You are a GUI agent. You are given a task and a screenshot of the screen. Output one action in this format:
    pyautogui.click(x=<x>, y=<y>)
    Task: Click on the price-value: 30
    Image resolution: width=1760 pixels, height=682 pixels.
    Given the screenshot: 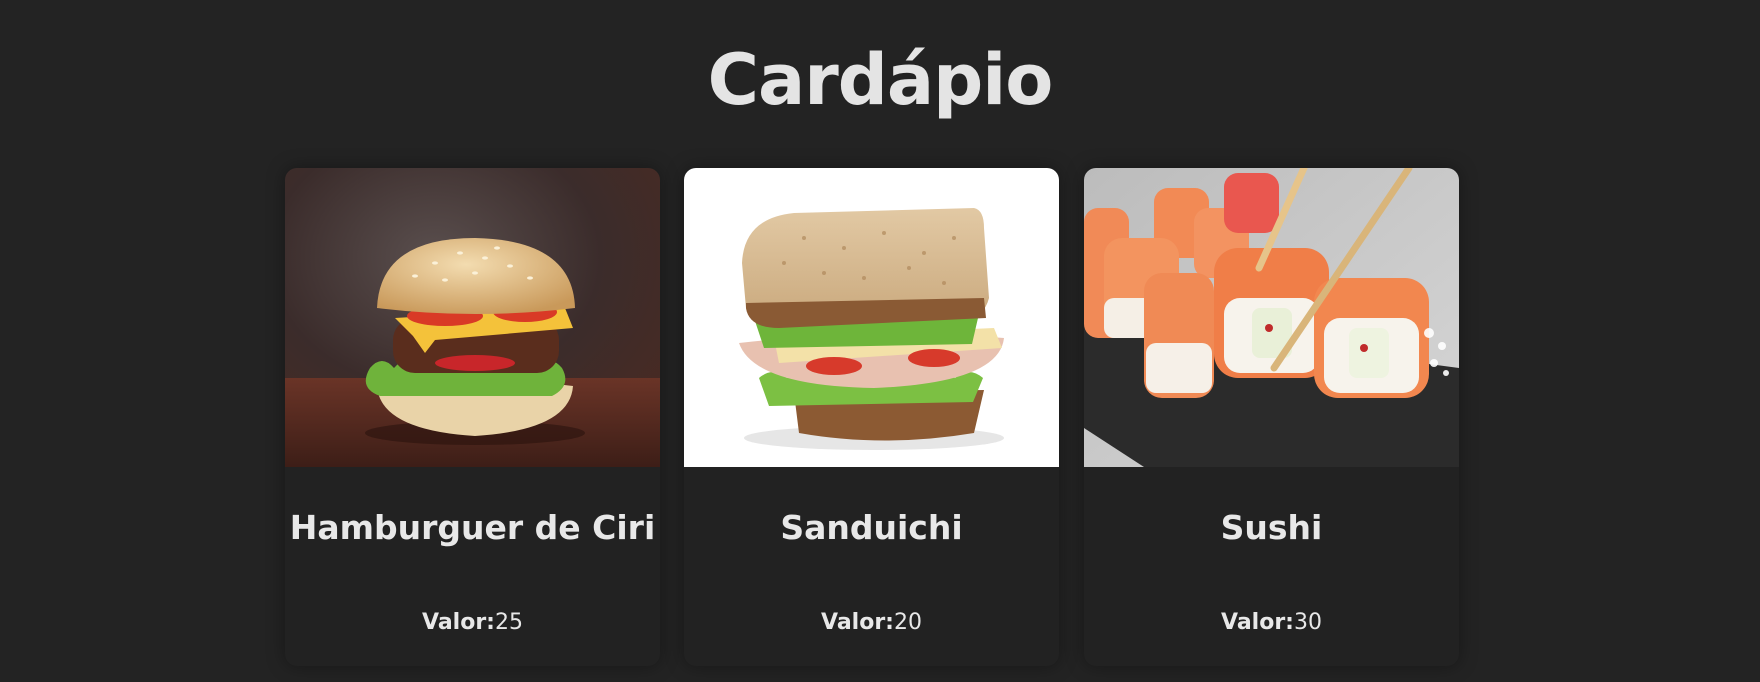 What is the action you would take?
    pyautogui.click(x=1307, y=622)
    